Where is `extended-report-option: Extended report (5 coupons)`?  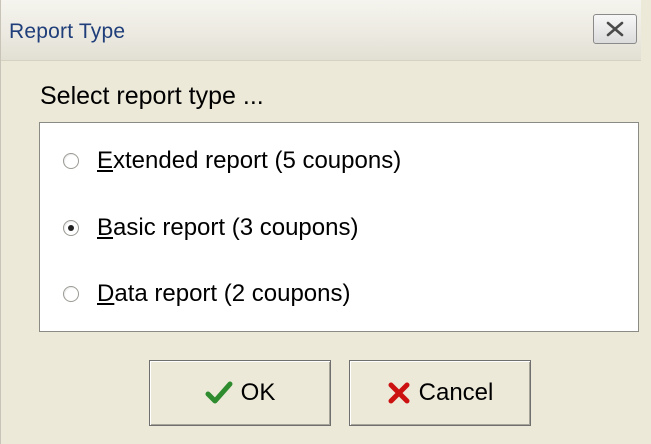 extended-report-option: Extended report (5 coupons) is located at coordinates (232, 161).